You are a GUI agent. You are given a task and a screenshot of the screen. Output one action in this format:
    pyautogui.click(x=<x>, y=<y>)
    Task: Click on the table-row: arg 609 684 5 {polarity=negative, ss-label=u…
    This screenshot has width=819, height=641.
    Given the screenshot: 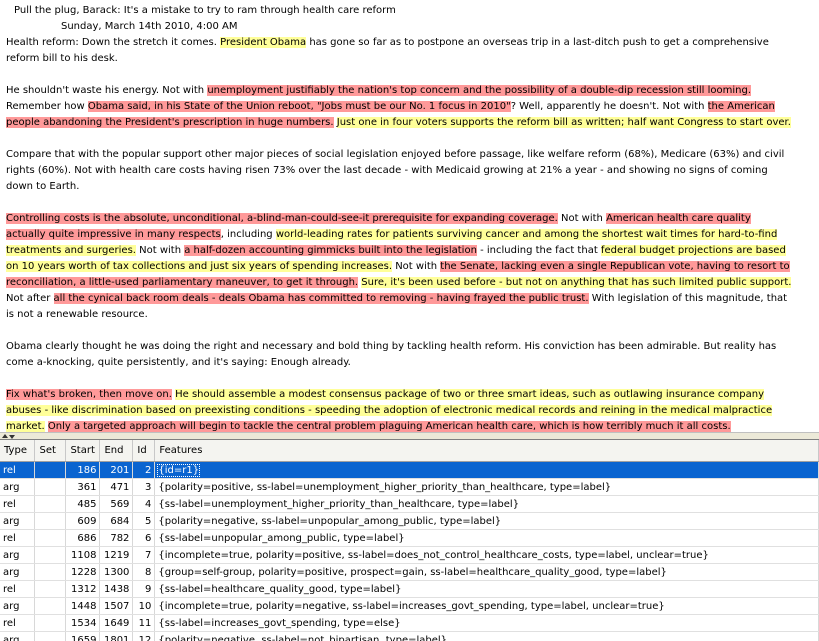 What is the action you would take?
    pyautogui.click(x=409, y=521)
    